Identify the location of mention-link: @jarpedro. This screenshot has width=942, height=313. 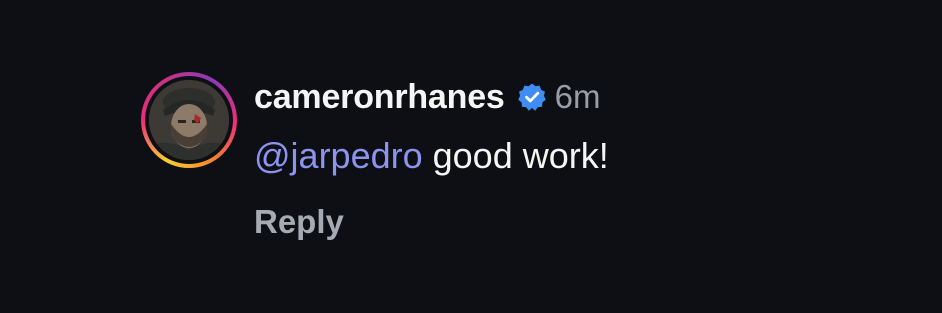
(338, 156).